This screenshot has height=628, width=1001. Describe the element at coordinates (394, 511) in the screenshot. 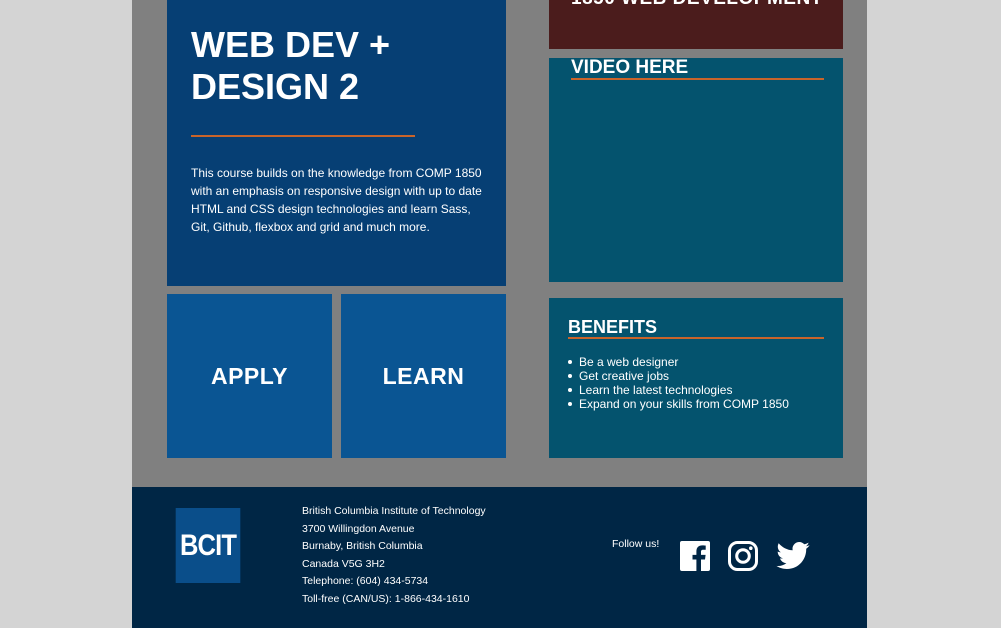

I see `address-line: British Columbia Institute of Technology` at that location.